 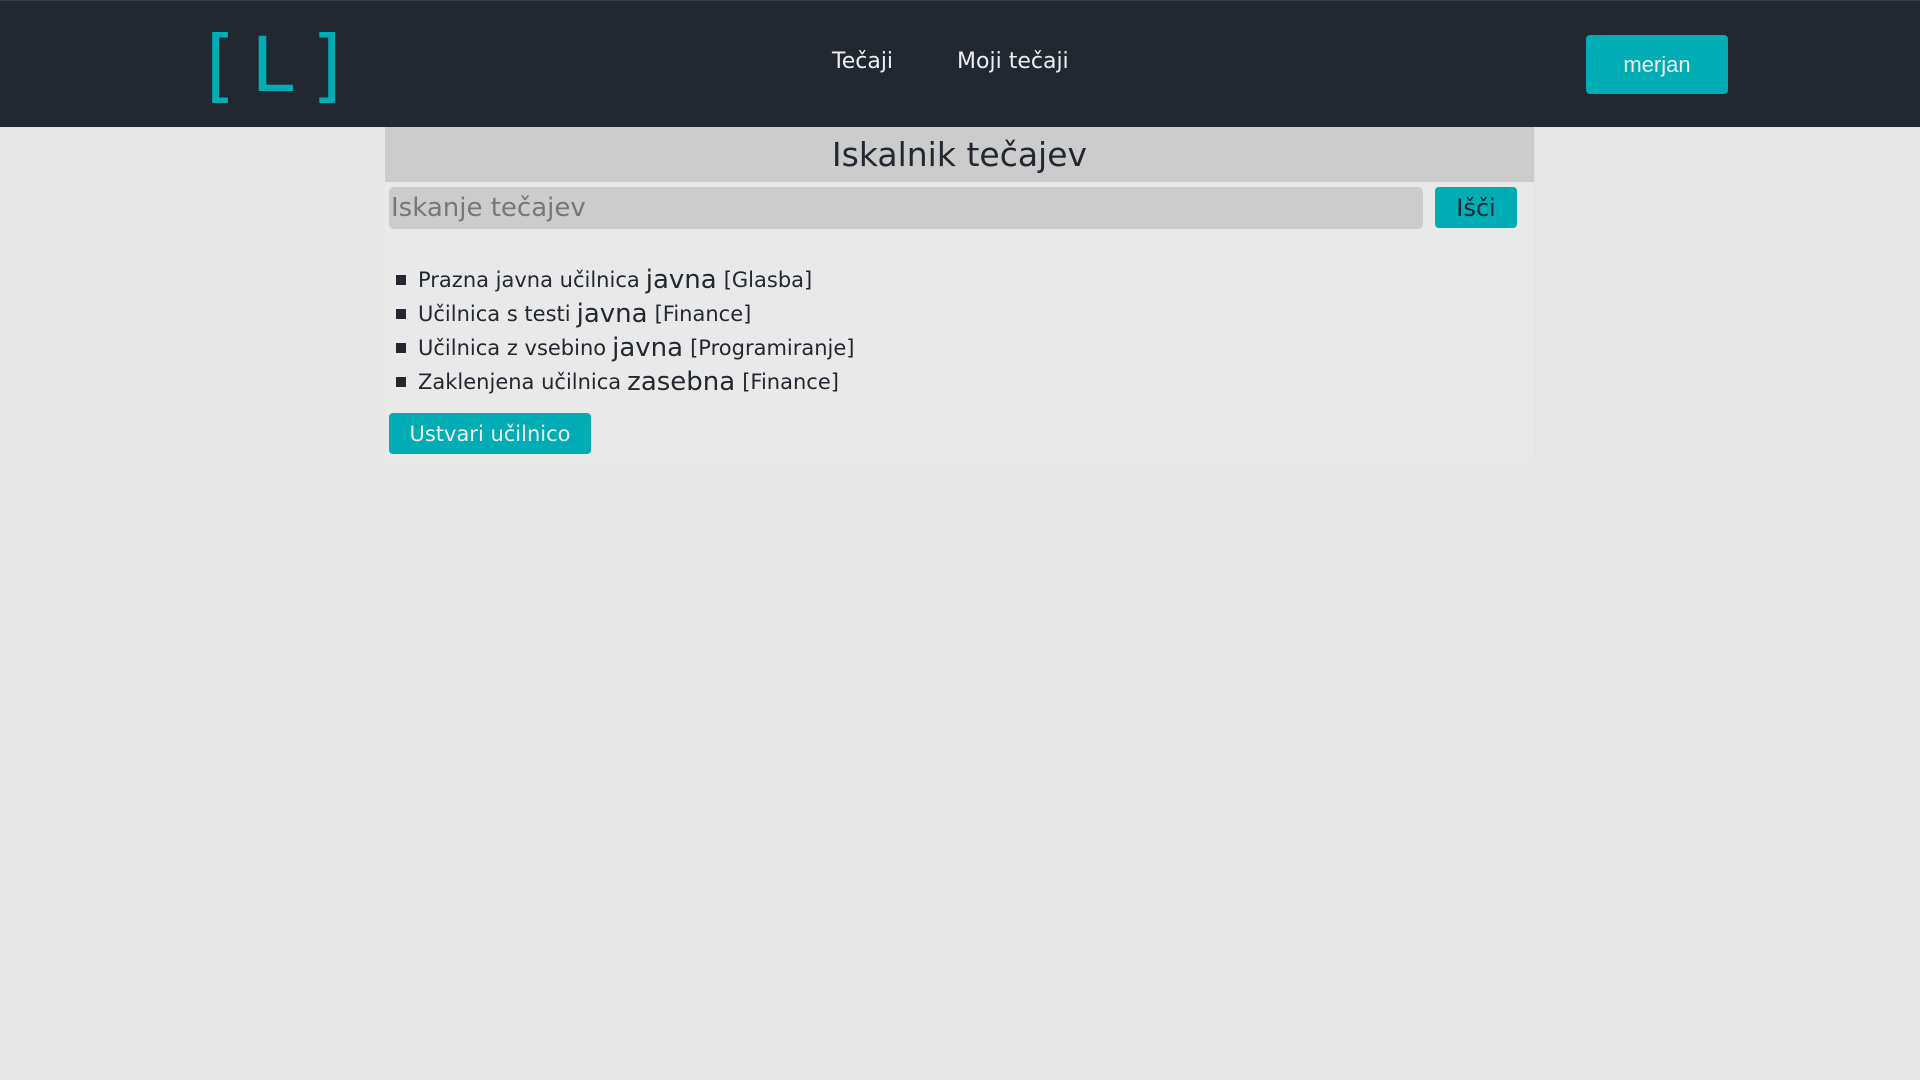 What do you see at coordinates (330, 64) in the screenshot?
I see `logo-right-bracket: ]` at bounding box center [330, 64].